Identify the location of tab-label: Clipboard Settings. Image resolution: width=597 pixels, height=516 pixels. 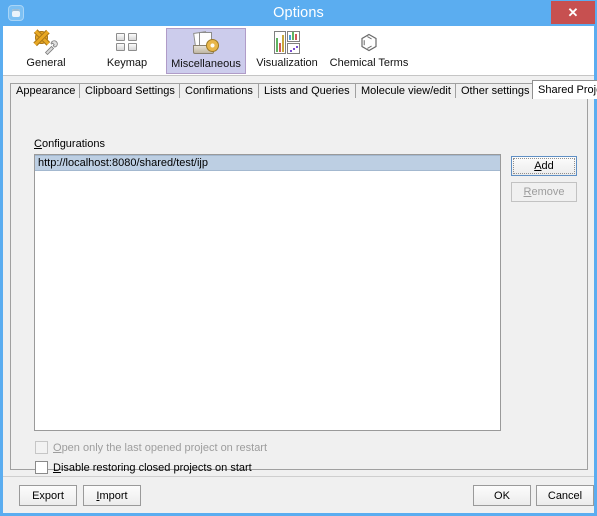
(130, 91).